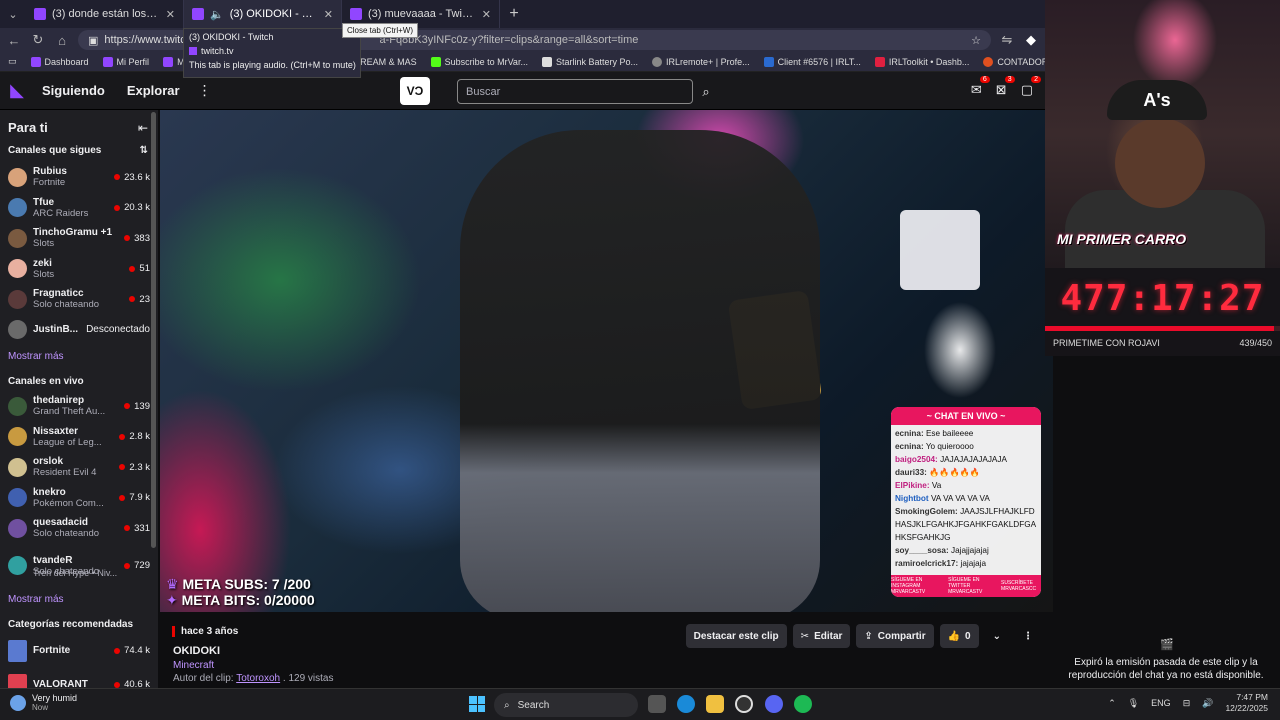 Image resolution: width=1280 pixels, height=720 pixels. I want to click on edge-icon, so click(686, 704).